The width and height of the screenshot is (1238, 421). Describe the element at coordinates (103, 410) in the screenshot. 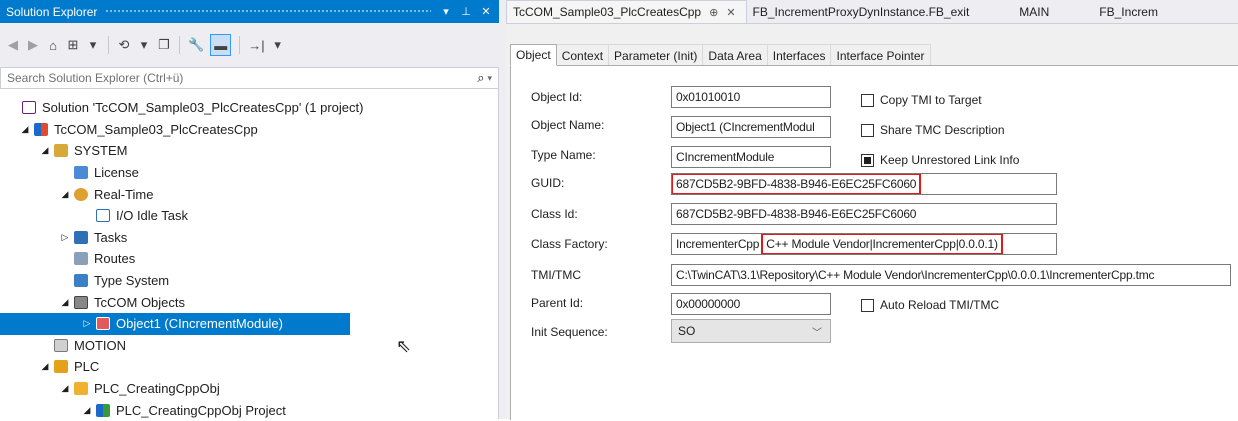

I see `plc-project-icon` at that location.